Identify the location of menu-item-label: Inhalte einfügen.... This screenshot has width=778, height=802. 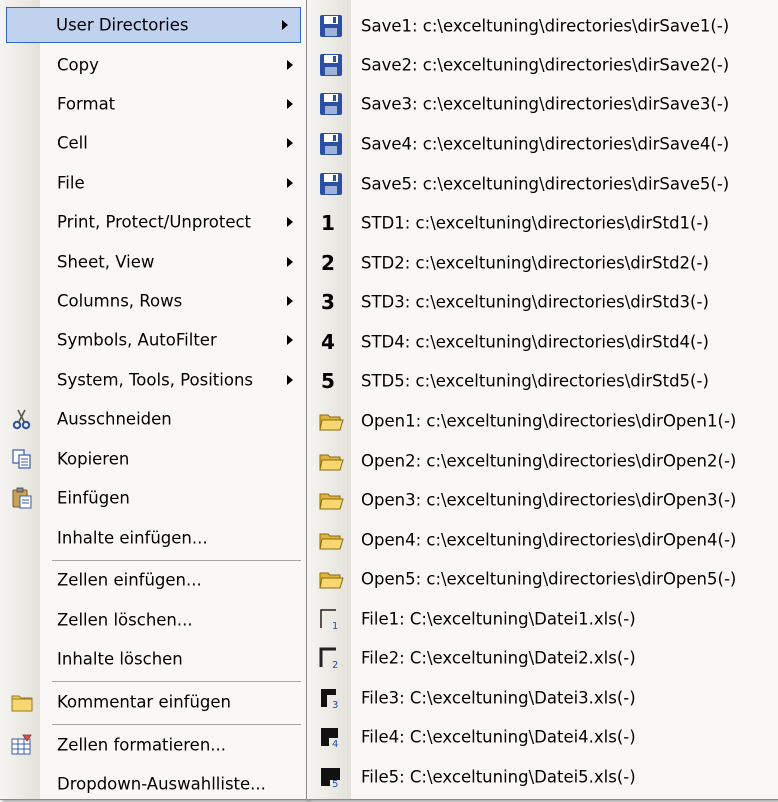
(132, 538).